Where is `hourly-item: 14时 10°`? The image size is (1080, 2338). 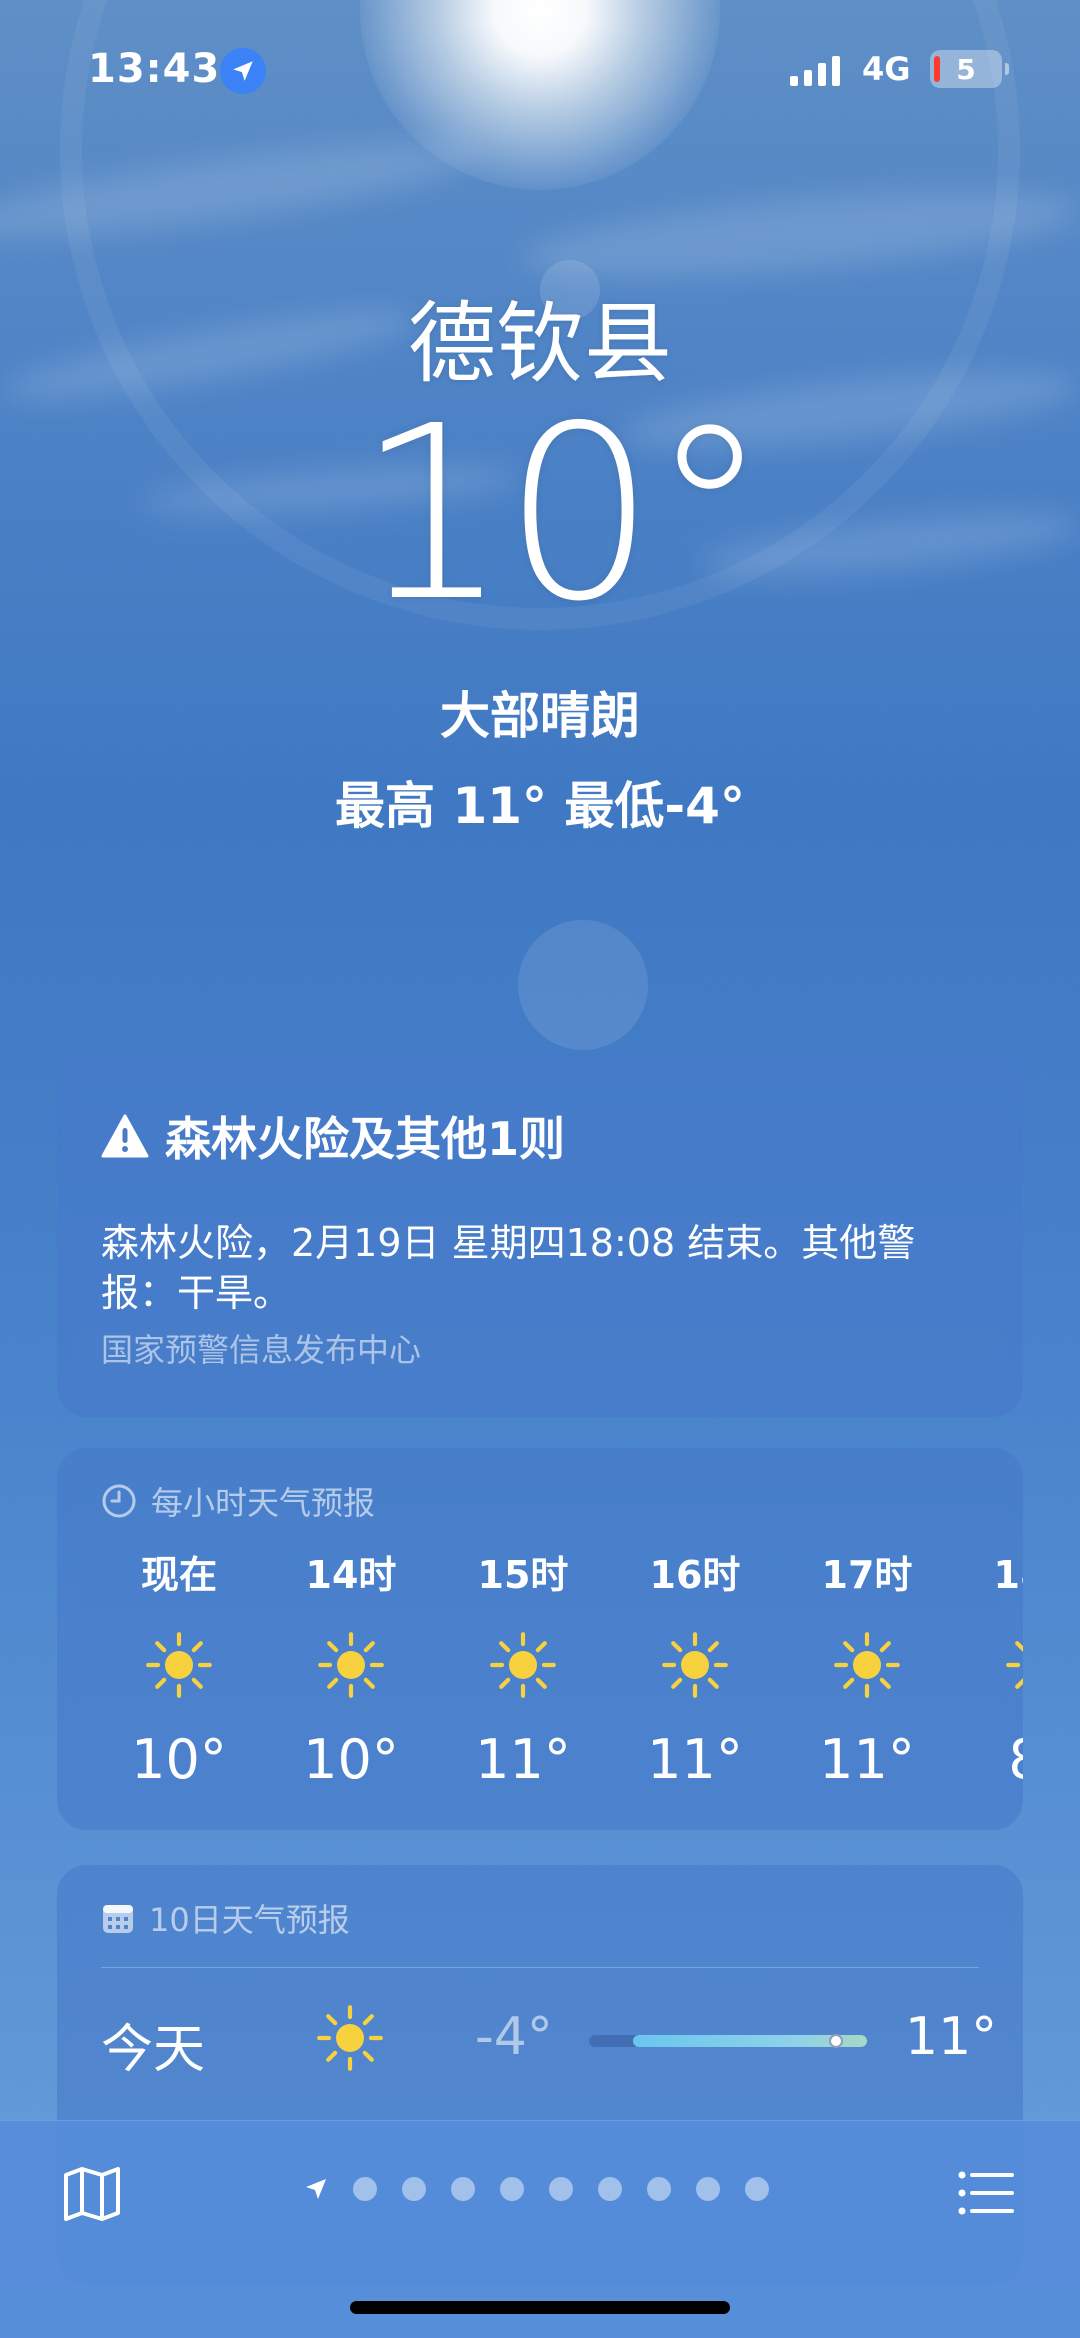
hourly-item: 14时 10° is located at coordinates (351, 1670).